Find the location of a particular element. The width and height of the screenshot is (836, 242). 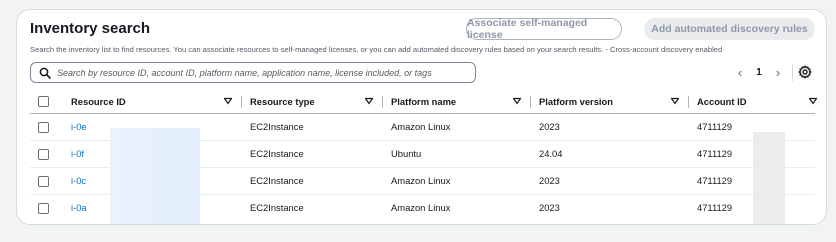

select-all-cell is located at coordinates (46, 102).